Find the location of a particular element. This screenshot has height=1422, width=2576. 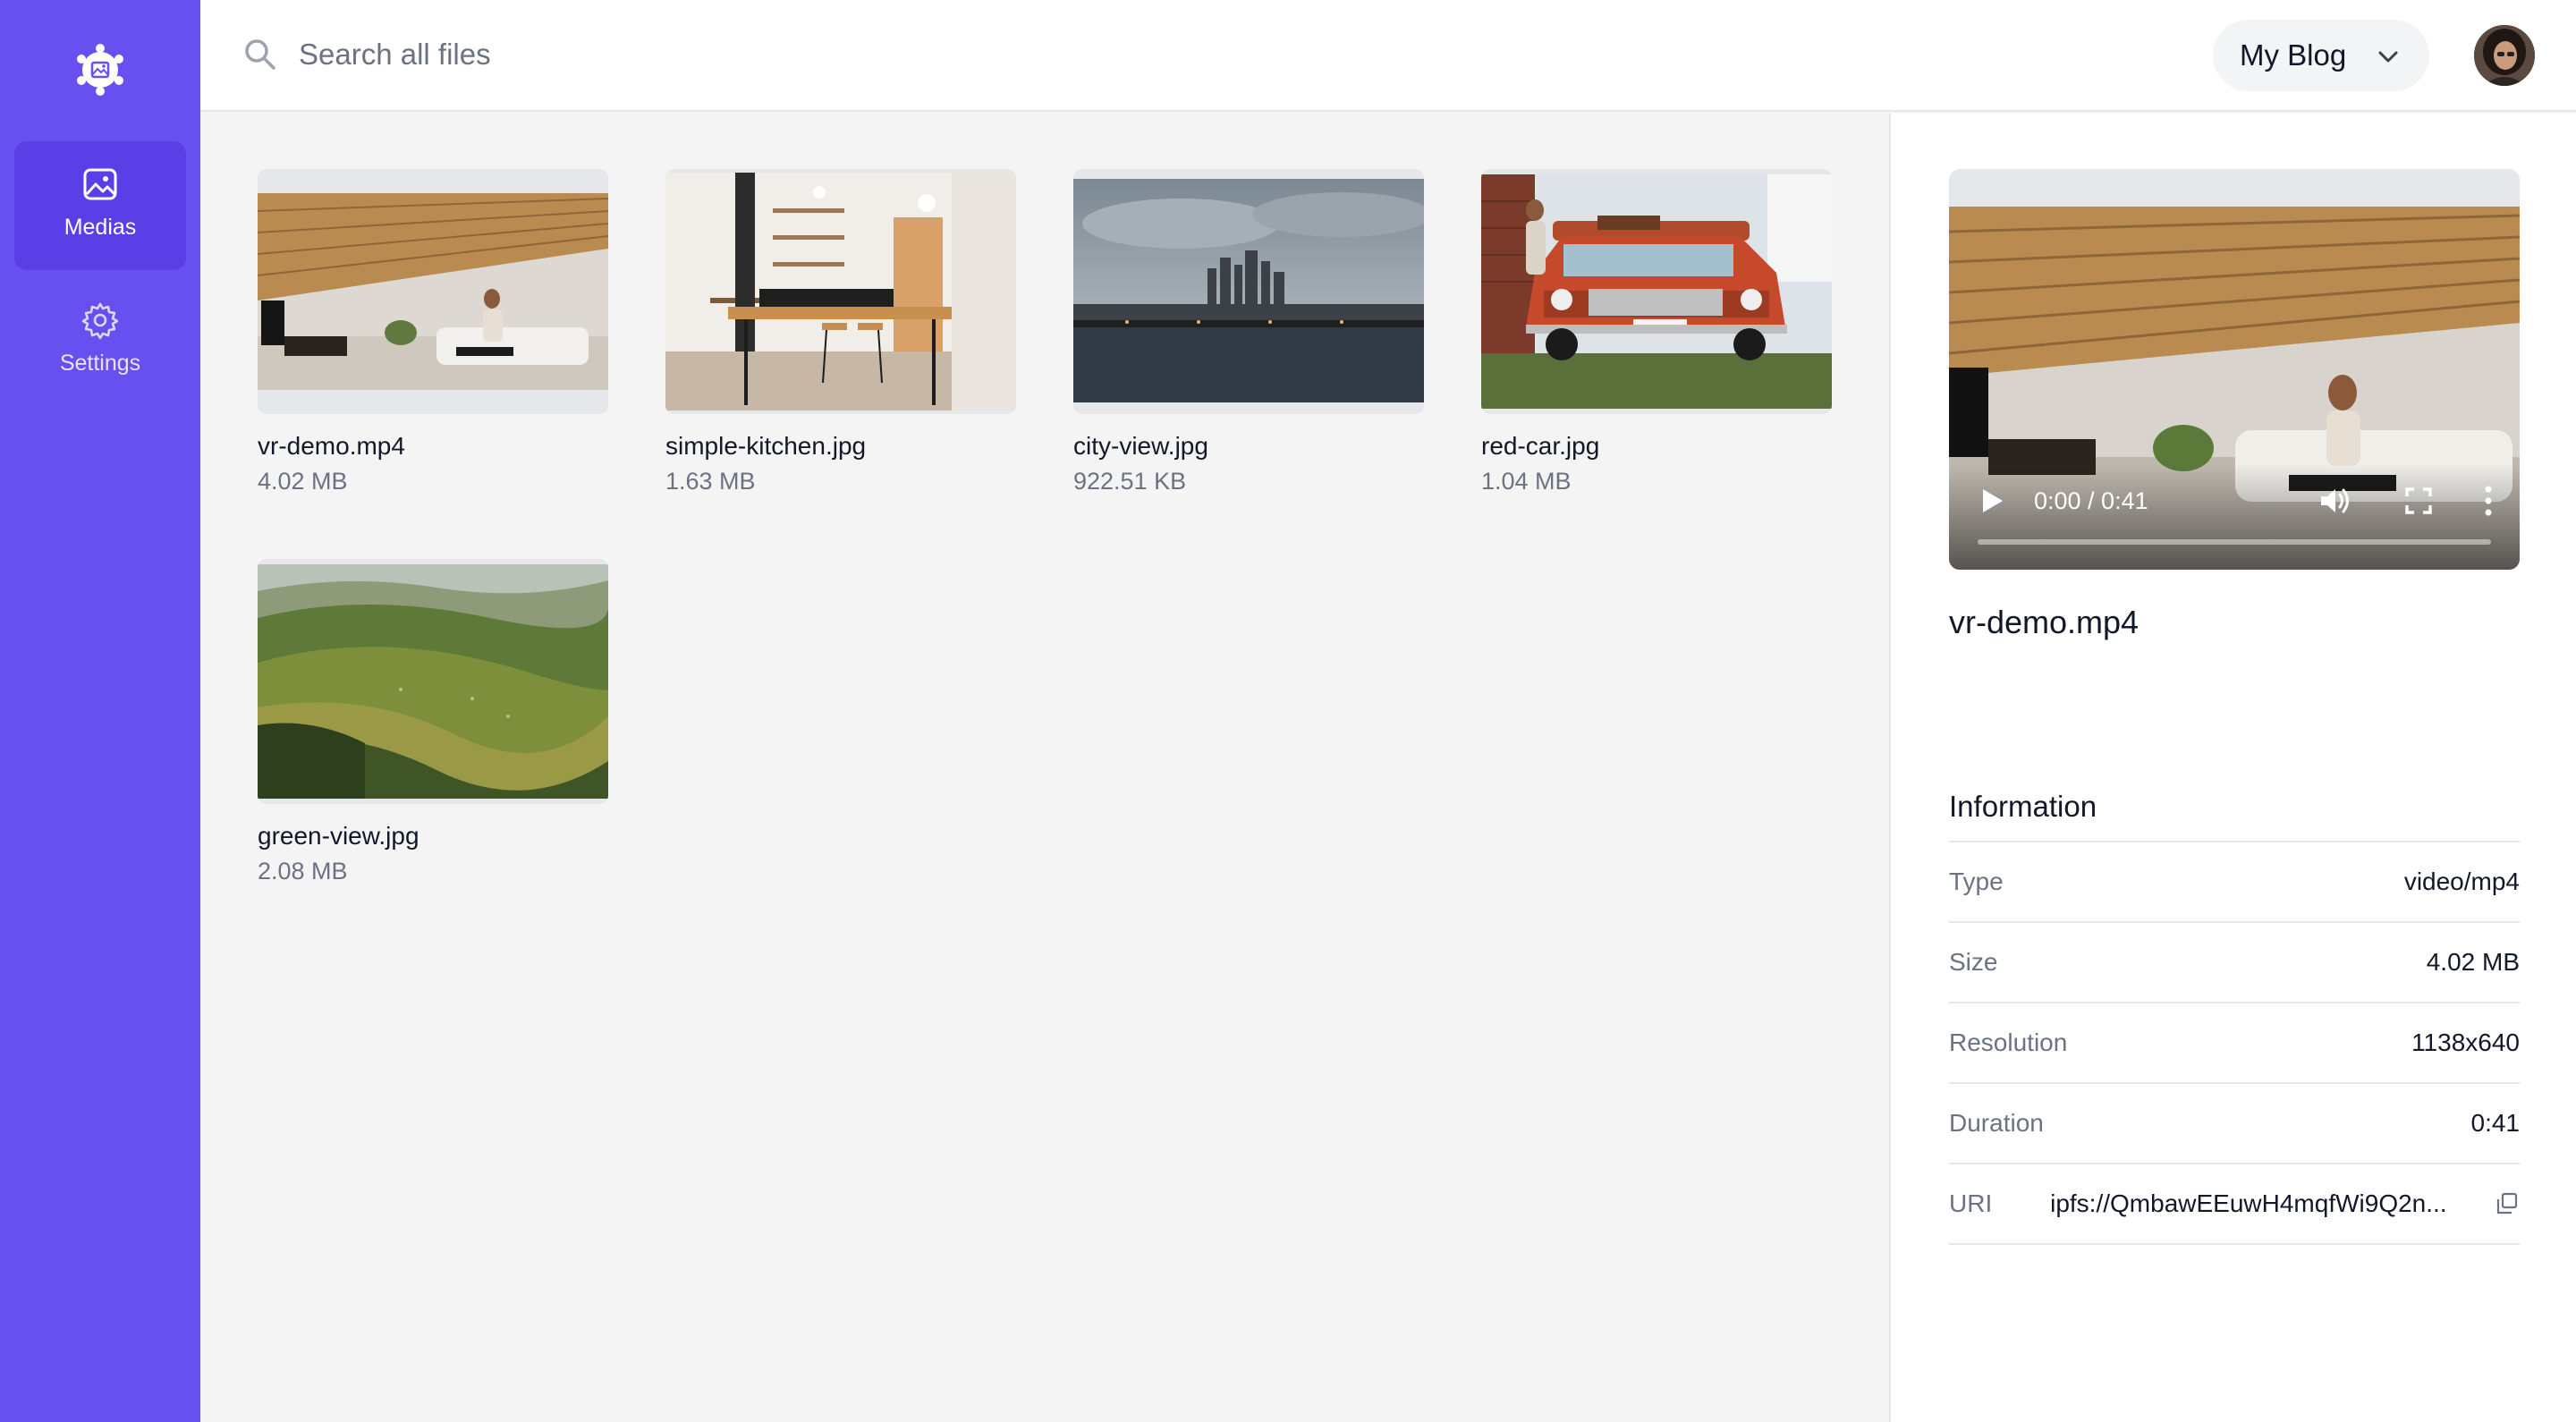

media-card-city-view: city-view.jpg 922.51 KB is located at coordinates (1248, 332).